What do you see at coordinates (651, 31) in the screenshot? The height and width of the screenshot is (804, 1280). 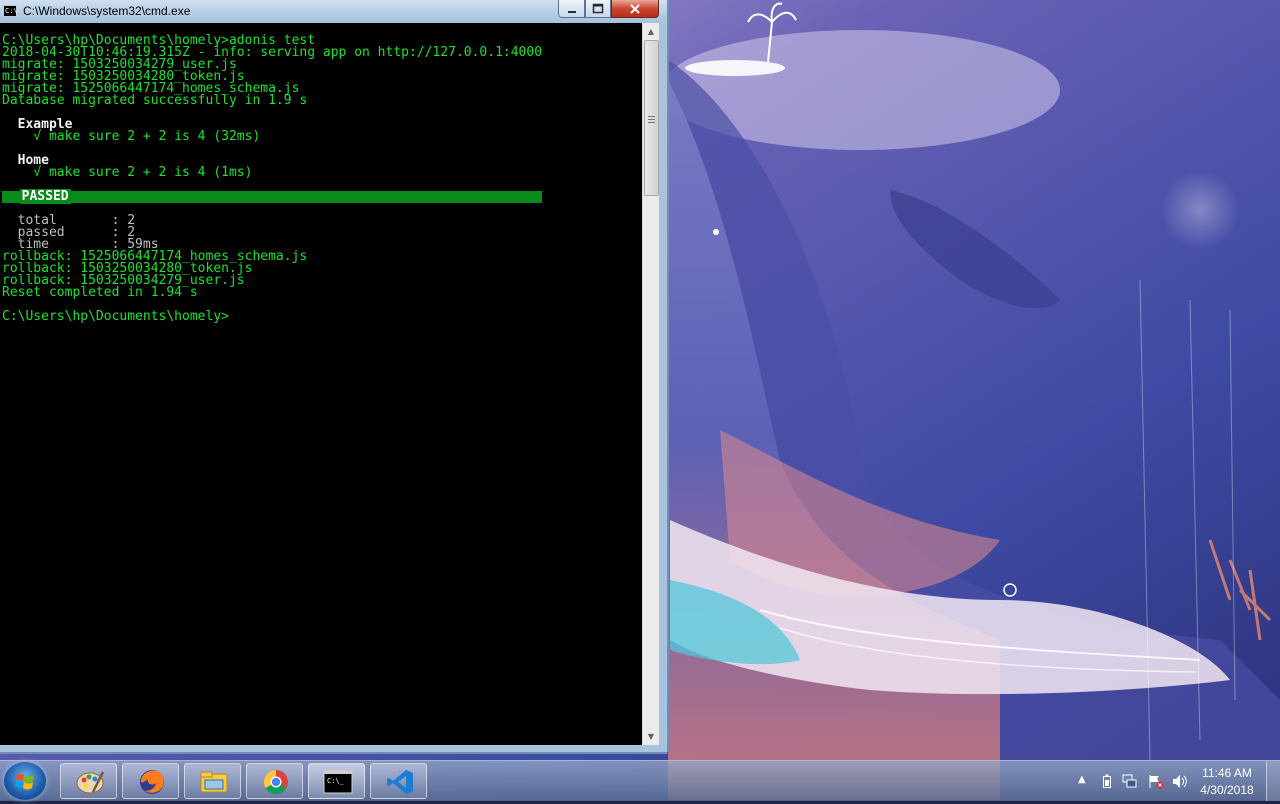 I see `scroll-up-arrow-icon: ▲` at bounding box center [651, 31].